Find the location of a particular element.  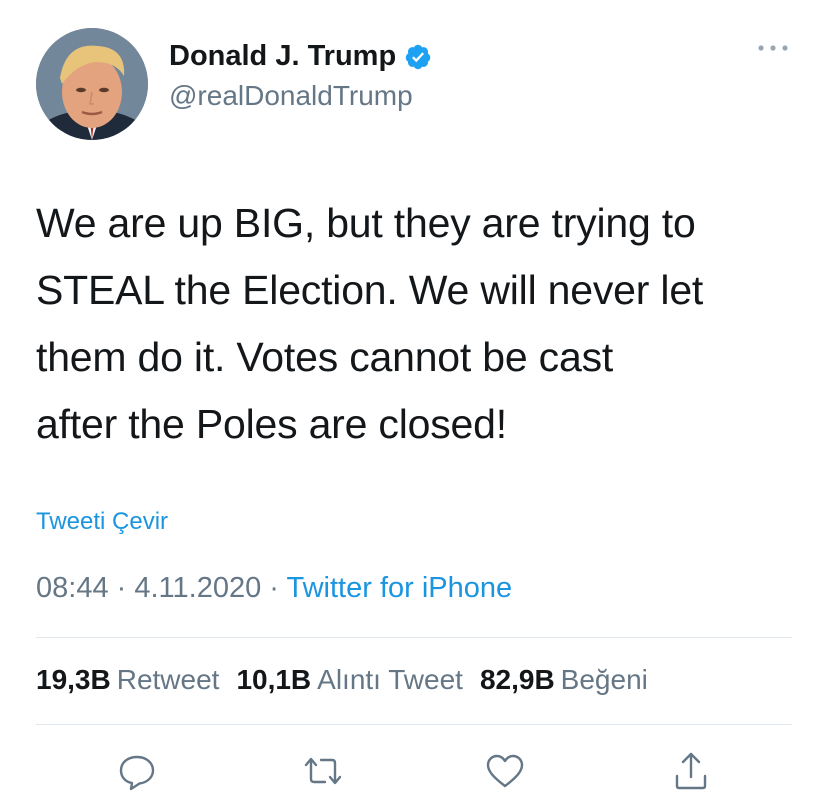

retweets-stat: 19,3B Retweet is located at coordinates (127, 680).